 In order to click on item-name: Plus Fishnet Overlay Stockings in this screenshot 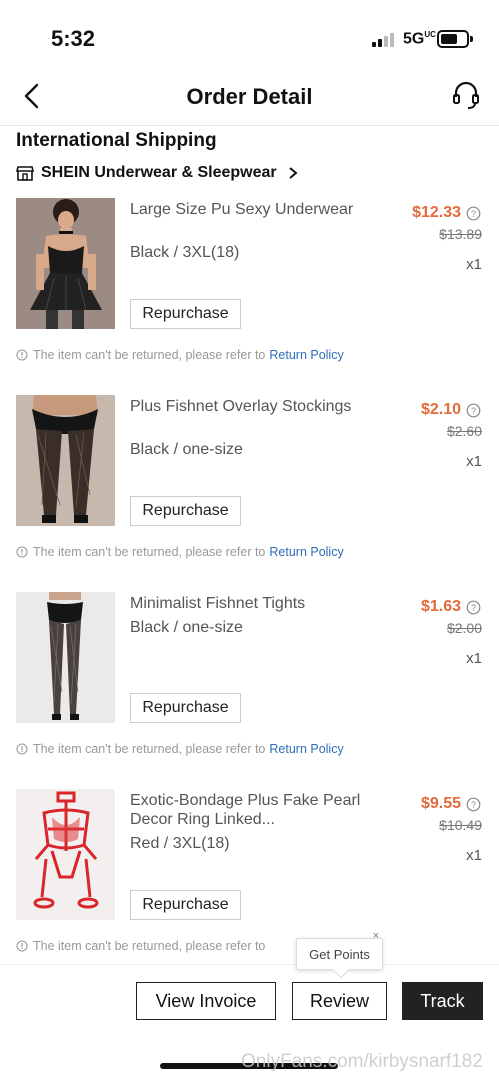, I will do `click(260, 406)`.